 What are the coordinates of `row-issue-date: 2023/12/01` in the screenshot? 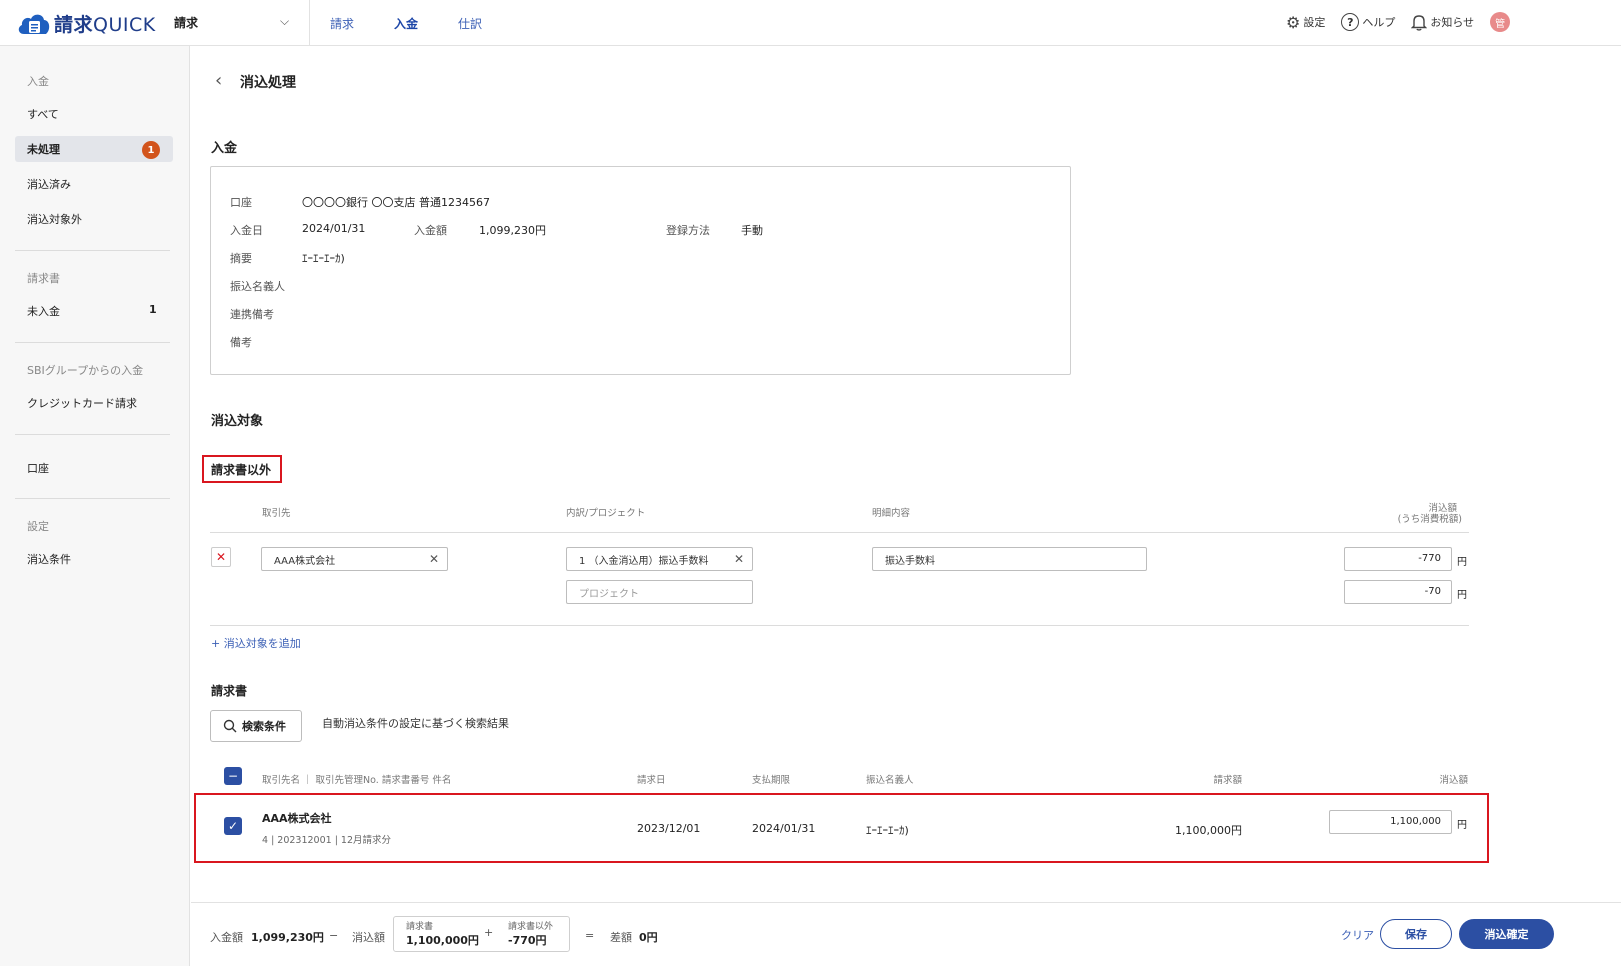 It's located at (669, 828).